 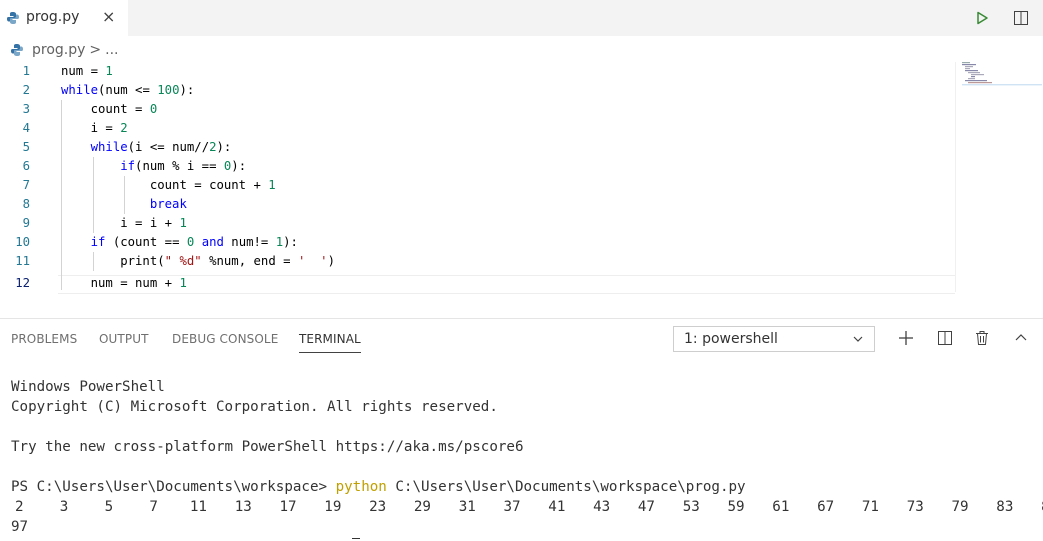 What do you see at coordinates (691, 507) in the screenshot?
I see `prime-number: 53` at bounding box center [691, 507].